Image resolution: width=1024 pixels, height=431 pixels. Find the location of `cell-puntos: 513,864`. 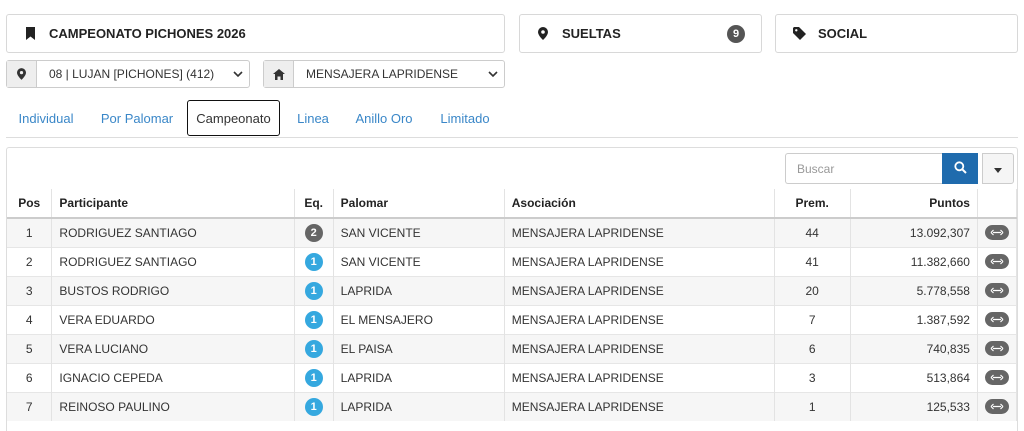

cell-puntos: 513,864 is located at coordinates (914, 377).